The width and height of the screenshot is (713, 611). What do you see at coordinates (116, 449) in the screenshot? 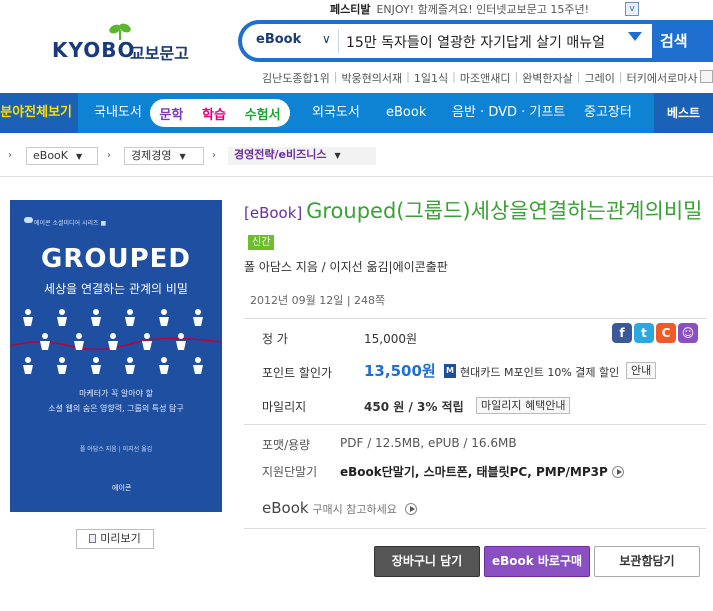
I see `cover-author: 폴 아담스 지음 | 이지선 옮김` at bounding box center [116, 449].